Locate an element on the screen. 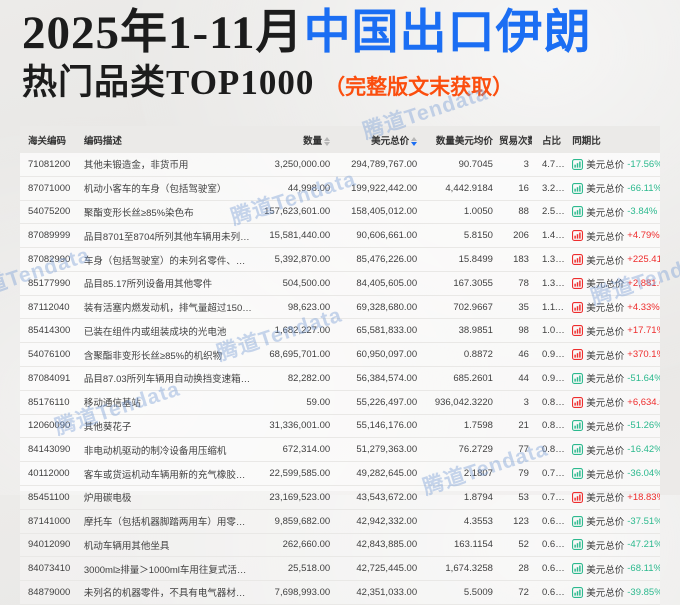 Image resolution: width=680 pixels, height=605 pixels. cell-yoy: 美元总价 -16.42% is located at coordinates (614, 450).